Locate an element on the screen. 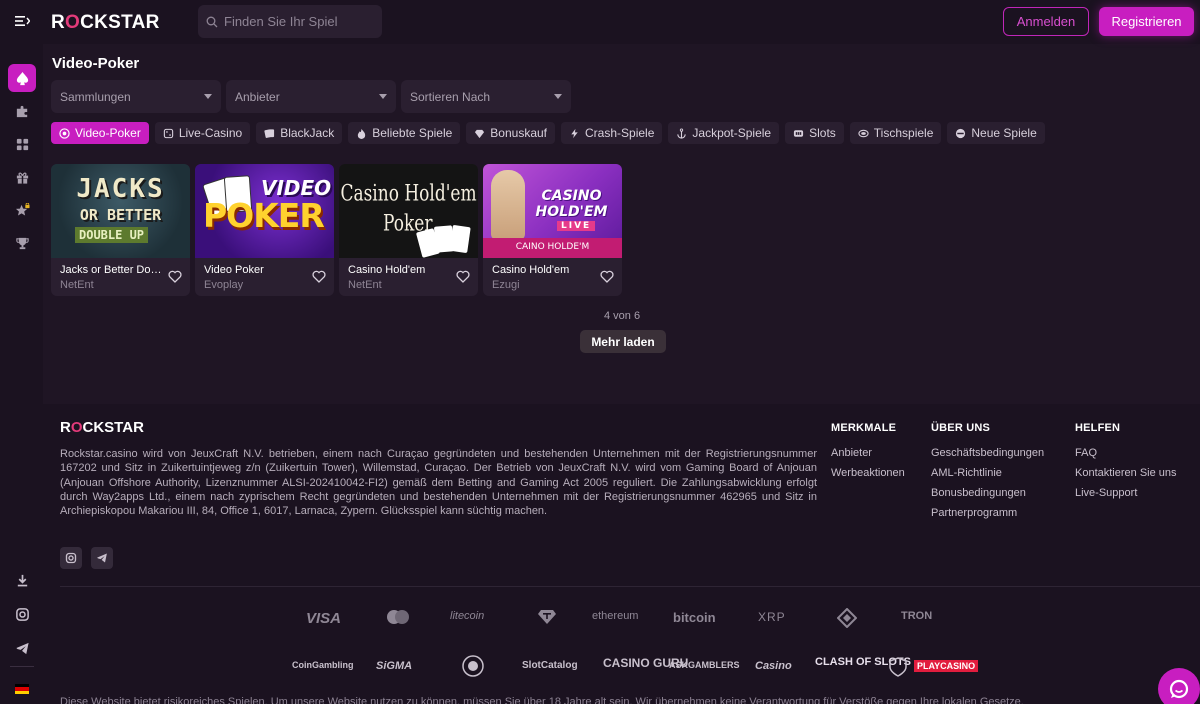  game-art-text: DOUBLE UP is located at coordinates (112, 235).